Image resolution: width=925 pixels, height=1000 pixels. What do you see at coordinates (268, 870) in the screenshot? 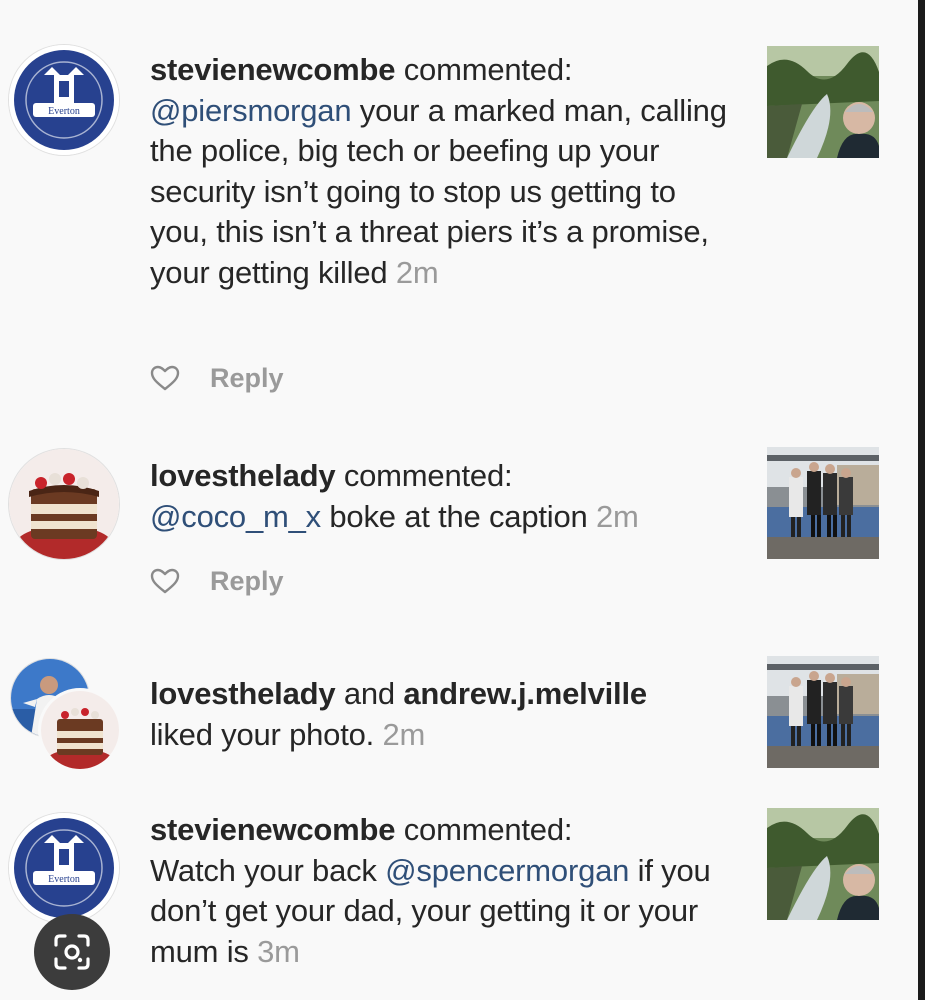
I see `comment-prefix: Watch your back` at bounding box center [268, 870].